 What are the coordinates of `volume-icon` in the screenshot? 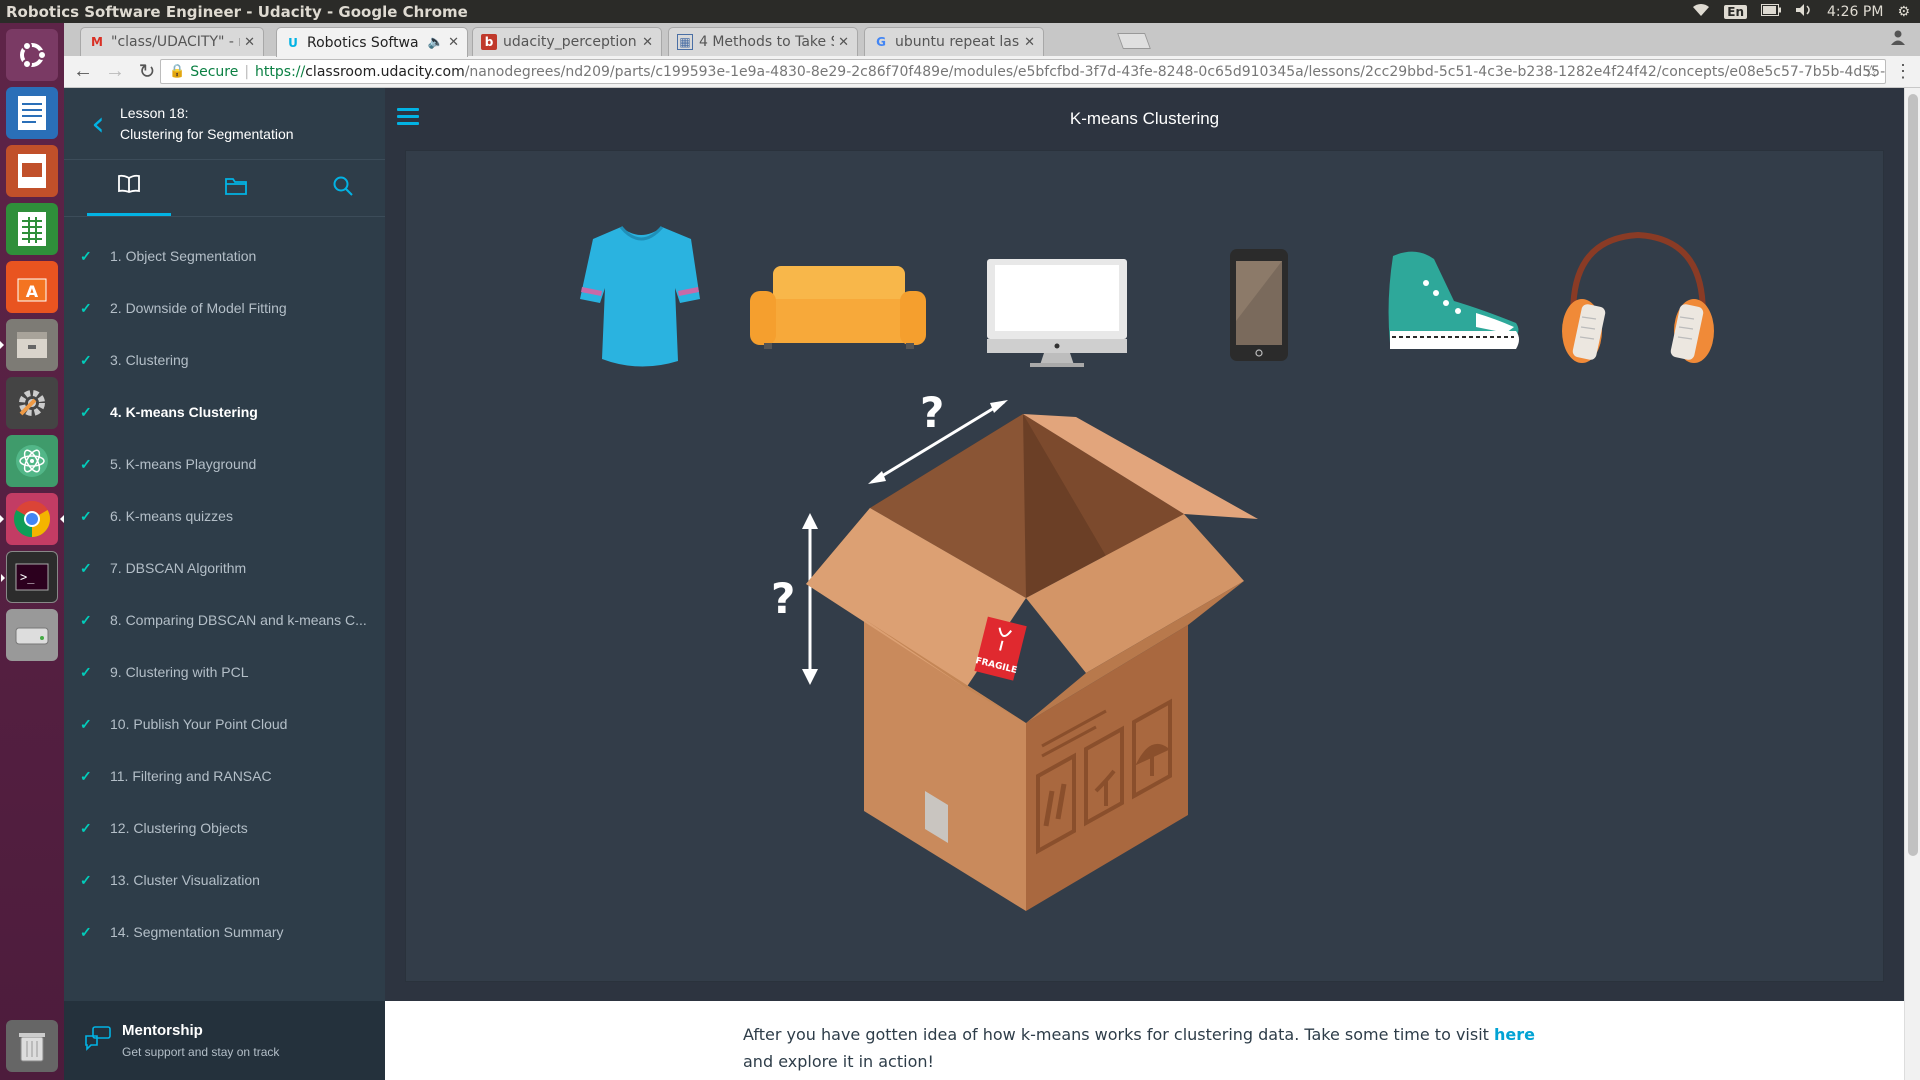 It's located at (1804, 12).